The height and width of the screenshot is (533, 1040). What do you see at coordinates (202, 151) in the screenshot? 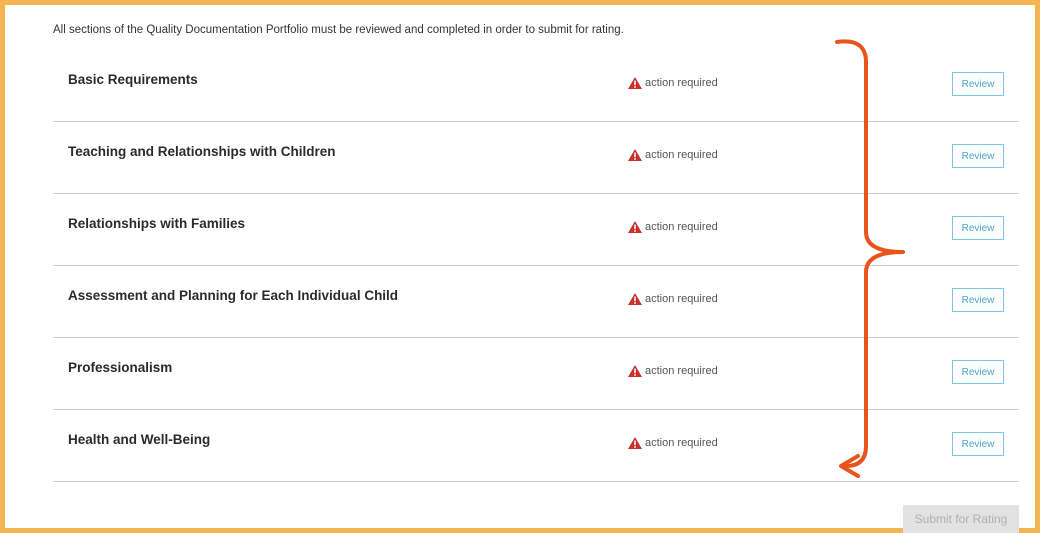
I see `section-name: Teaching and Relationships with Children` at bounding box center [202, 151].